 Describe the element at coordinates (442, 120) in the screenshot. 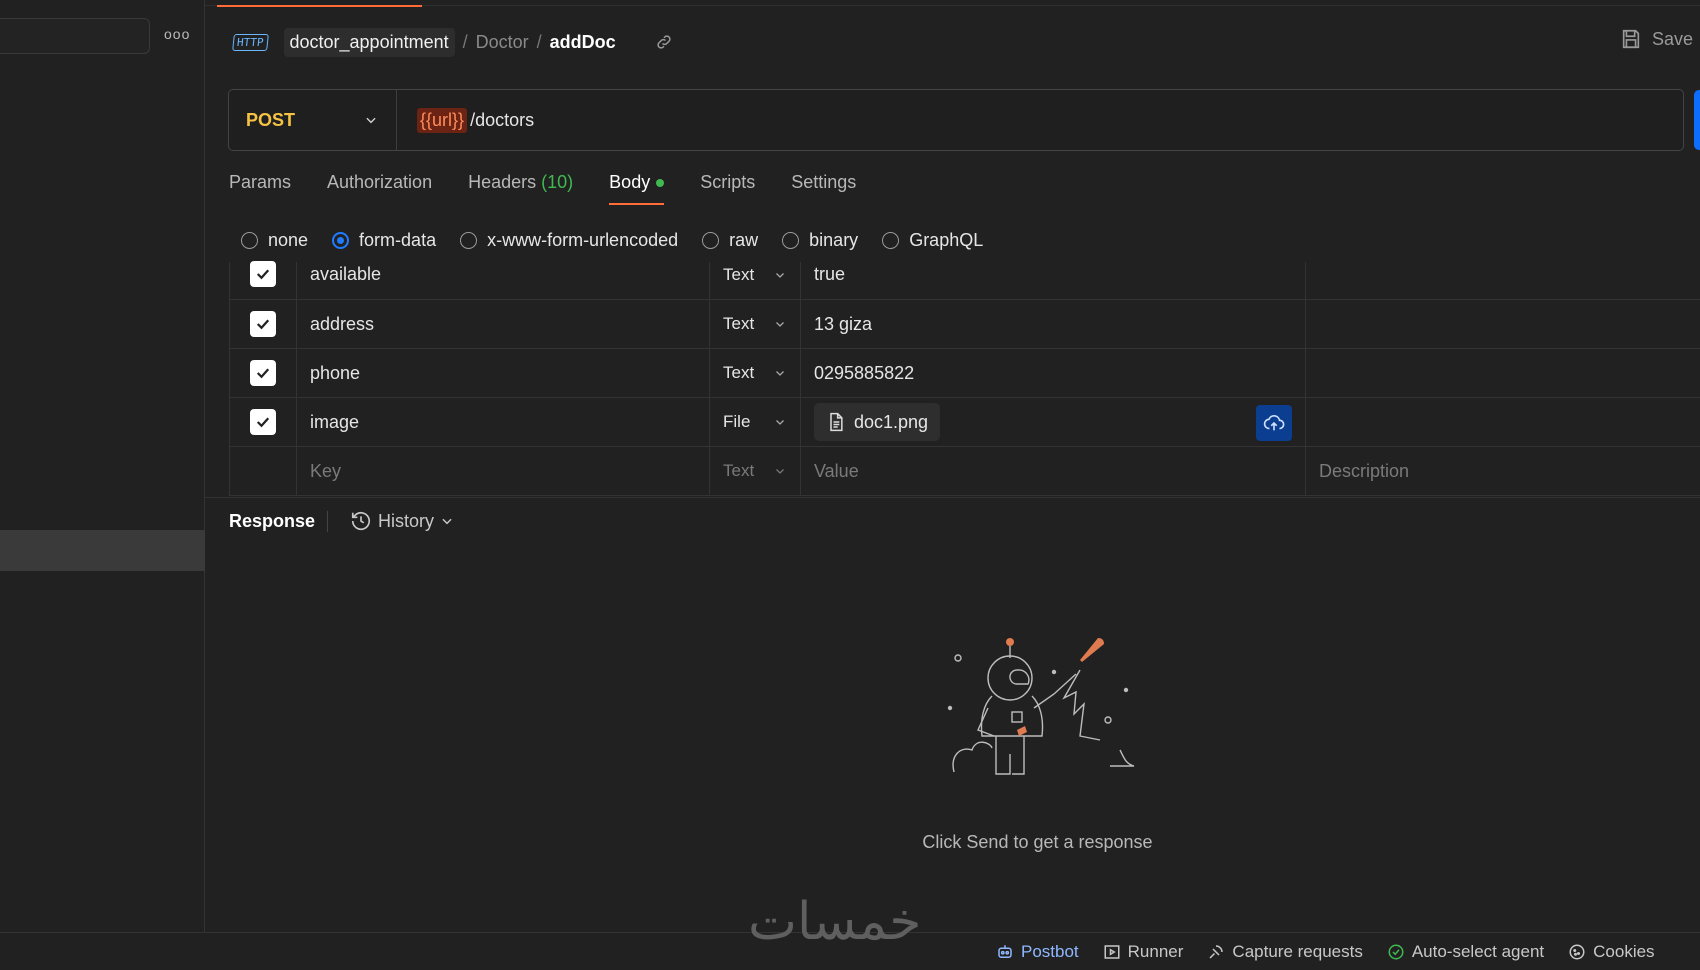

I see `url-variable: {{url}}` at that location.